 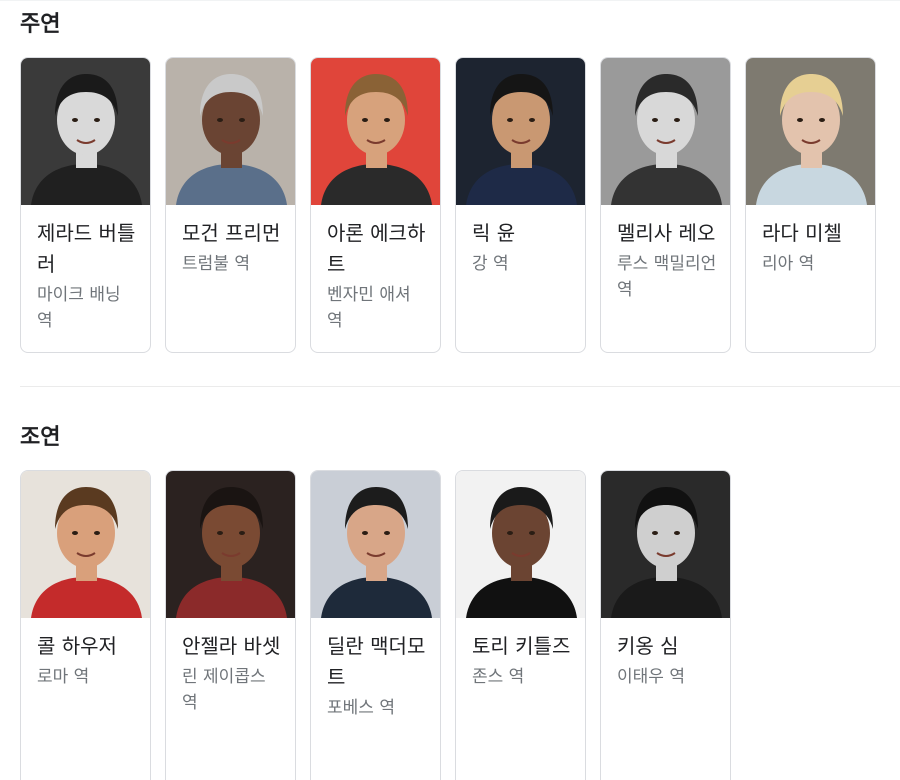 I want to click on character-role: 트럼불 역, so click(x=216, y=264).